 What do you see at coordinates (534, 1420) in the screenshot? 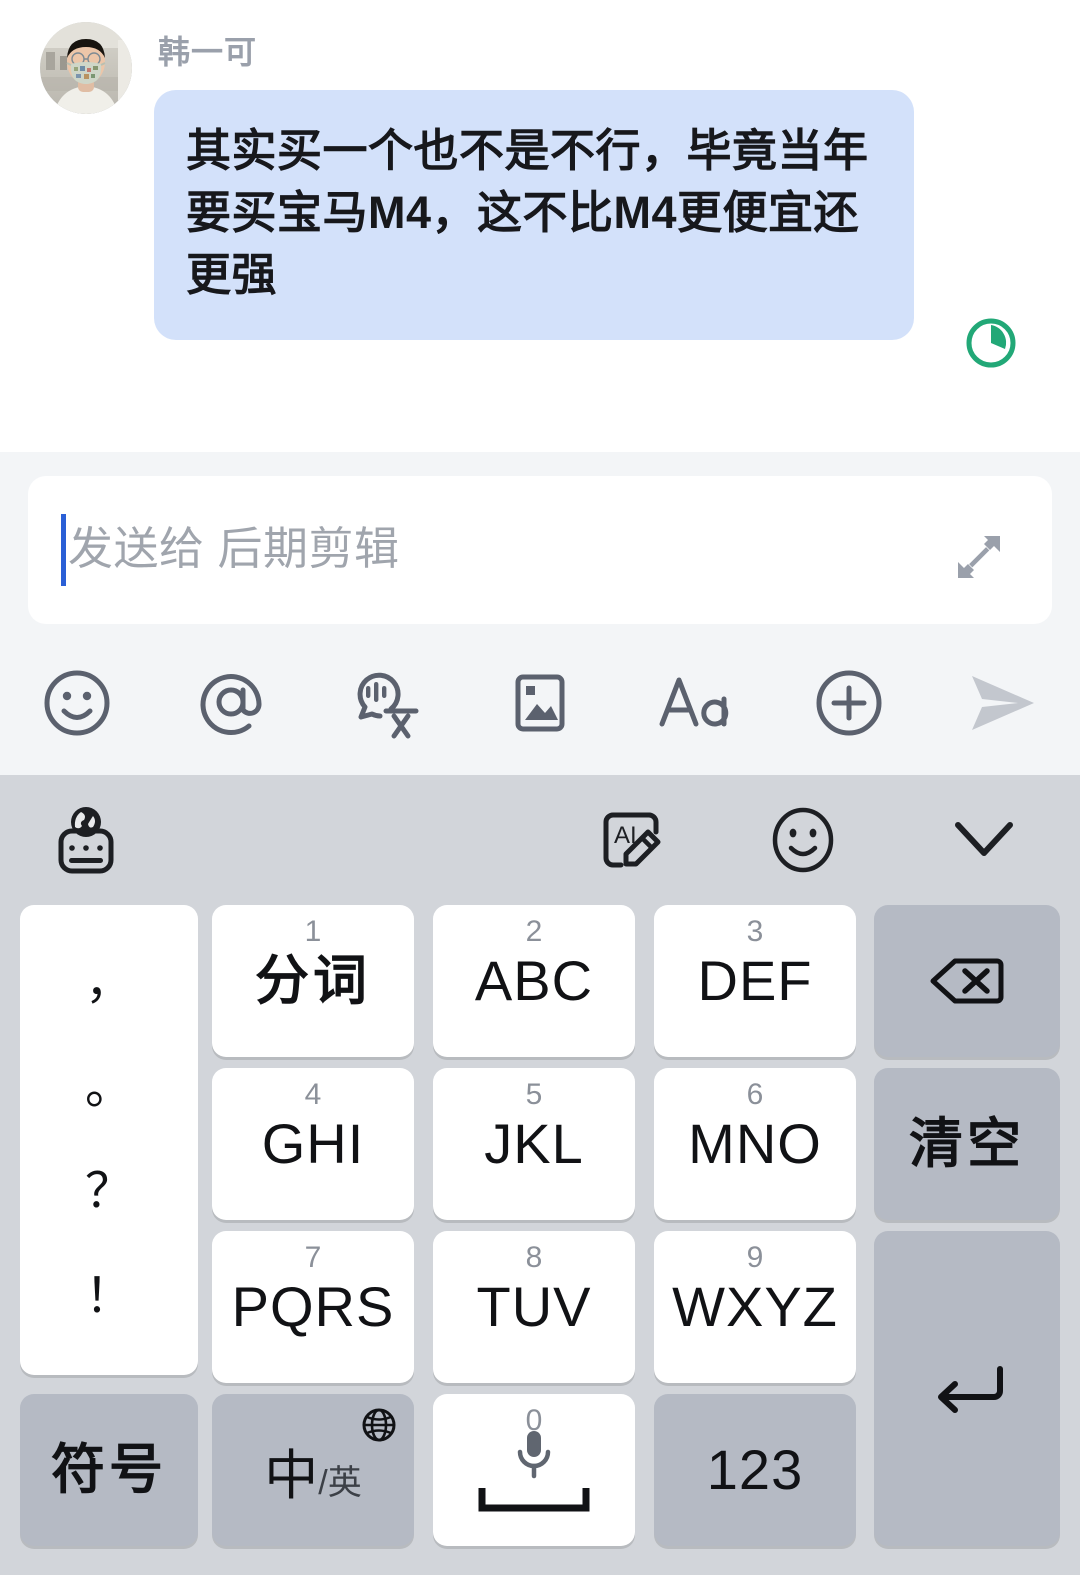
I see `key-number: 0` at bounding box center [534, 1420].